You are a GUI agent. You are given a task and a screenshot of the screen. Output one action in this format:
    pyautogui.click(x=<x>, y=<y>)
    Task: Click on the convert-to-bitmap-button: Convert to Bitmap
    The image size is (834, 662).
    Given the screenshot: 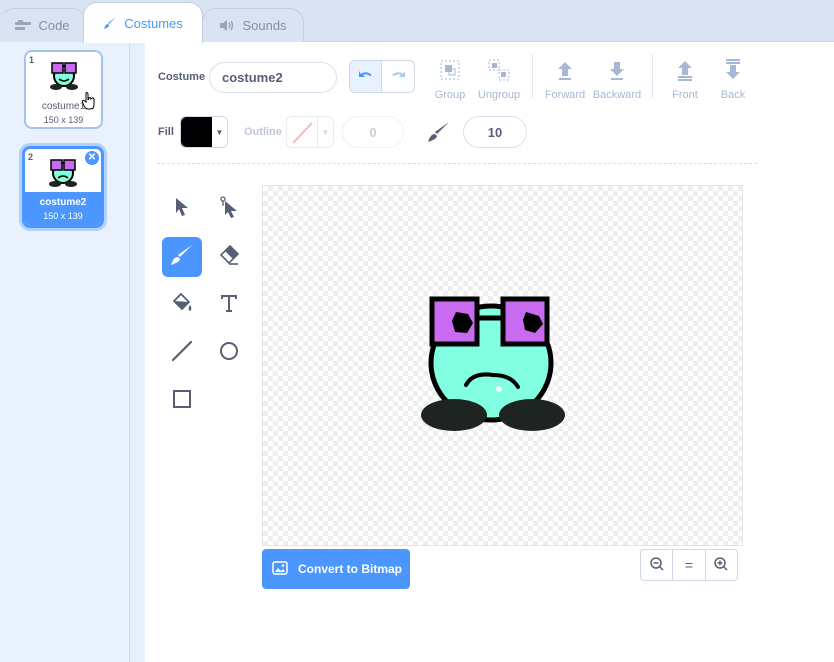 What is the action you would take?
    pyautogui.click(x=336, y=569)
    